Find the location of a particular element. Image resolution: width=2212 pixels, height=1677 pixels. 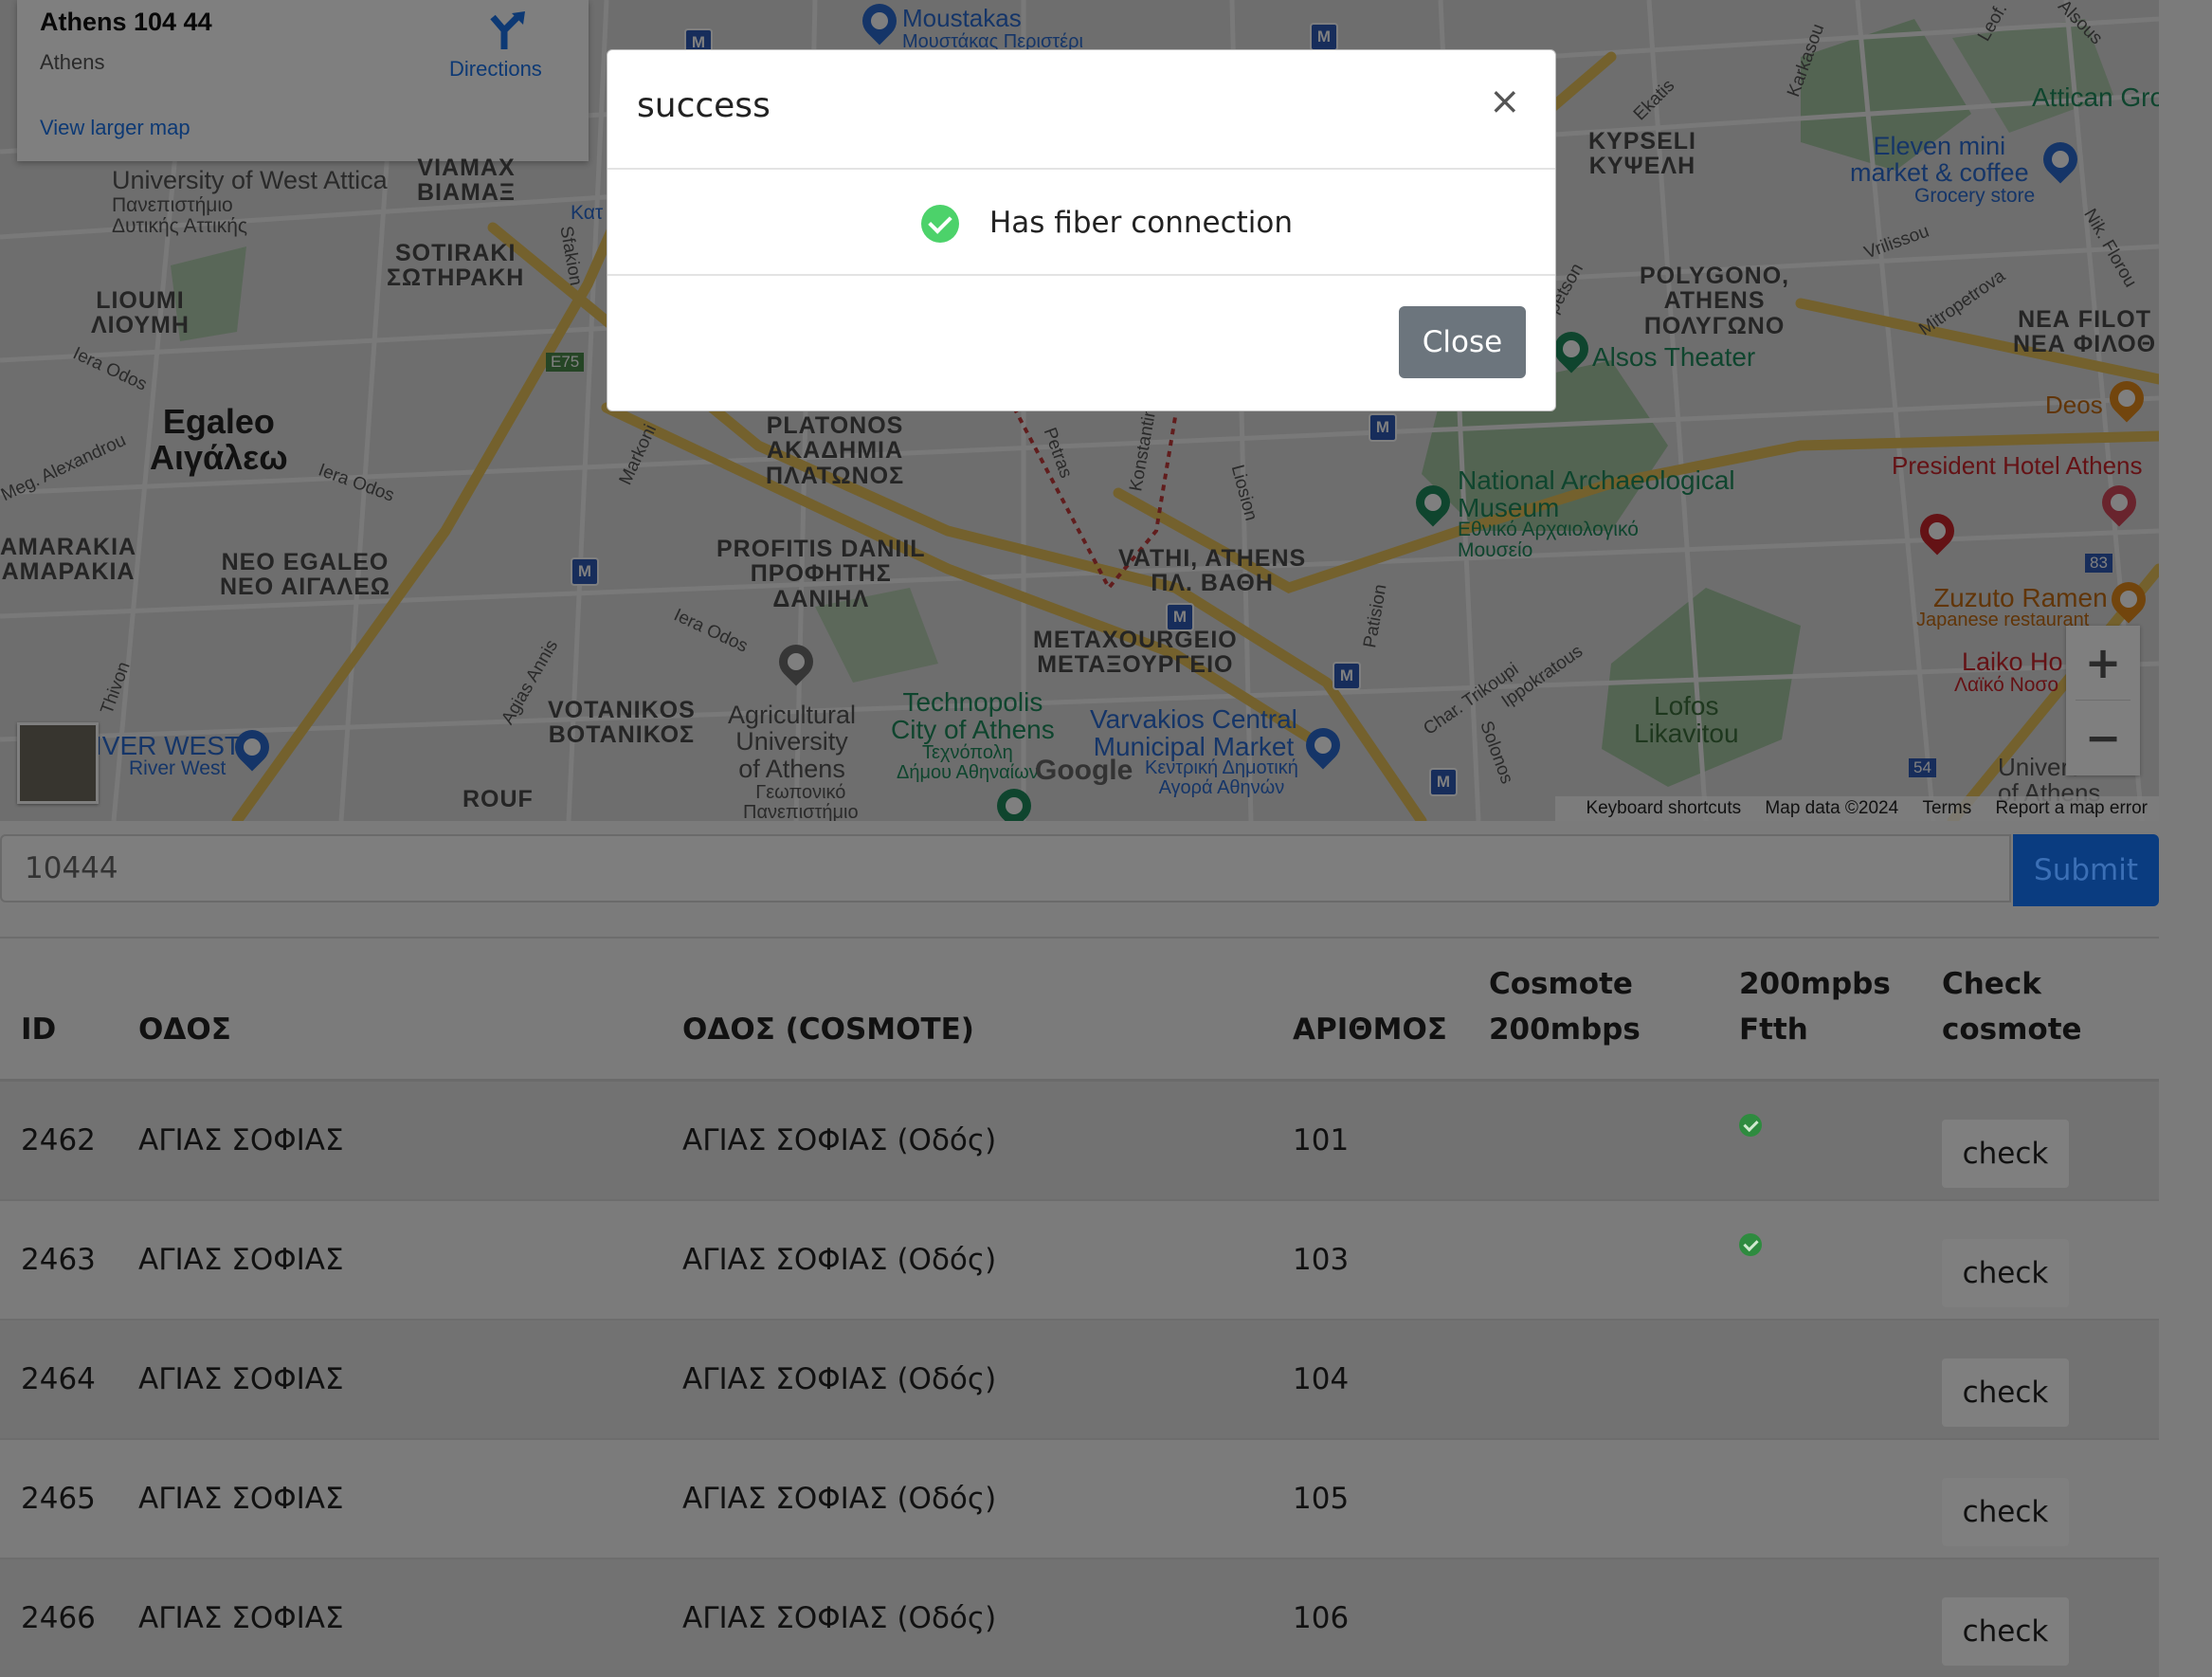

column-header-street: ΟΔΟΣ is located at coordinates (390, 1015).